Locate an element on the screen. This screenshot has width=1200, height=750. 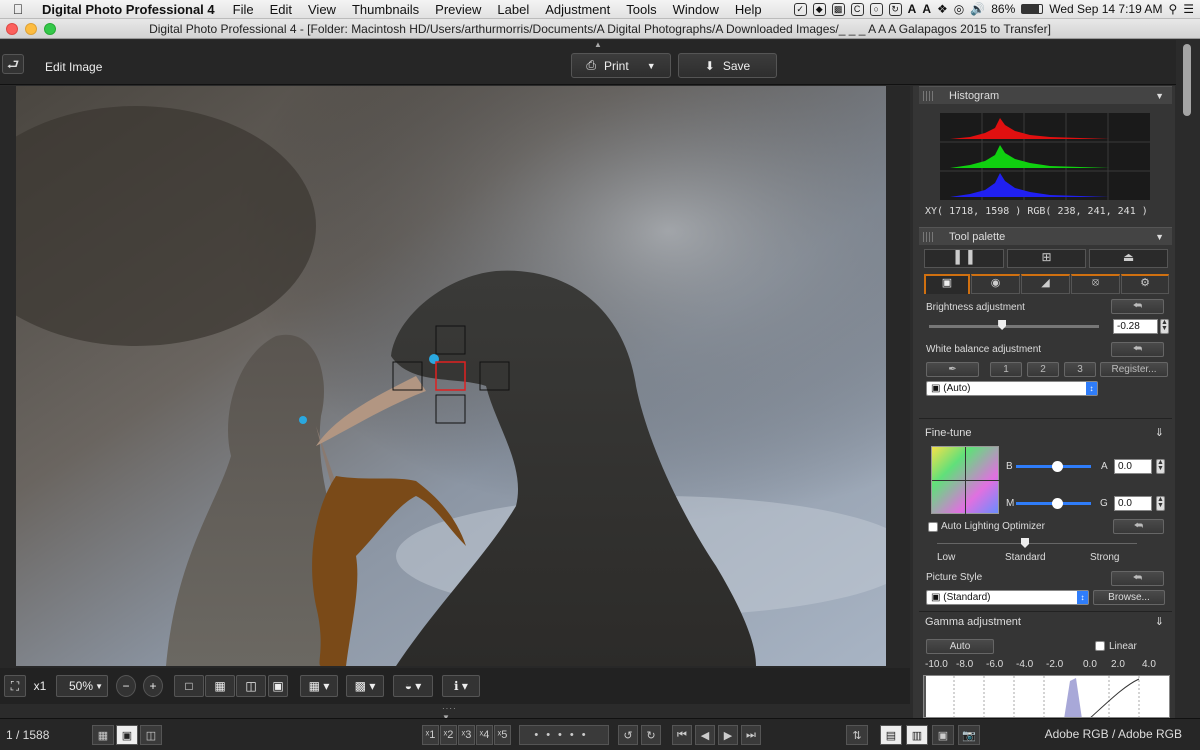
adobe-icon-2: A is located at coordinates (926, 9).